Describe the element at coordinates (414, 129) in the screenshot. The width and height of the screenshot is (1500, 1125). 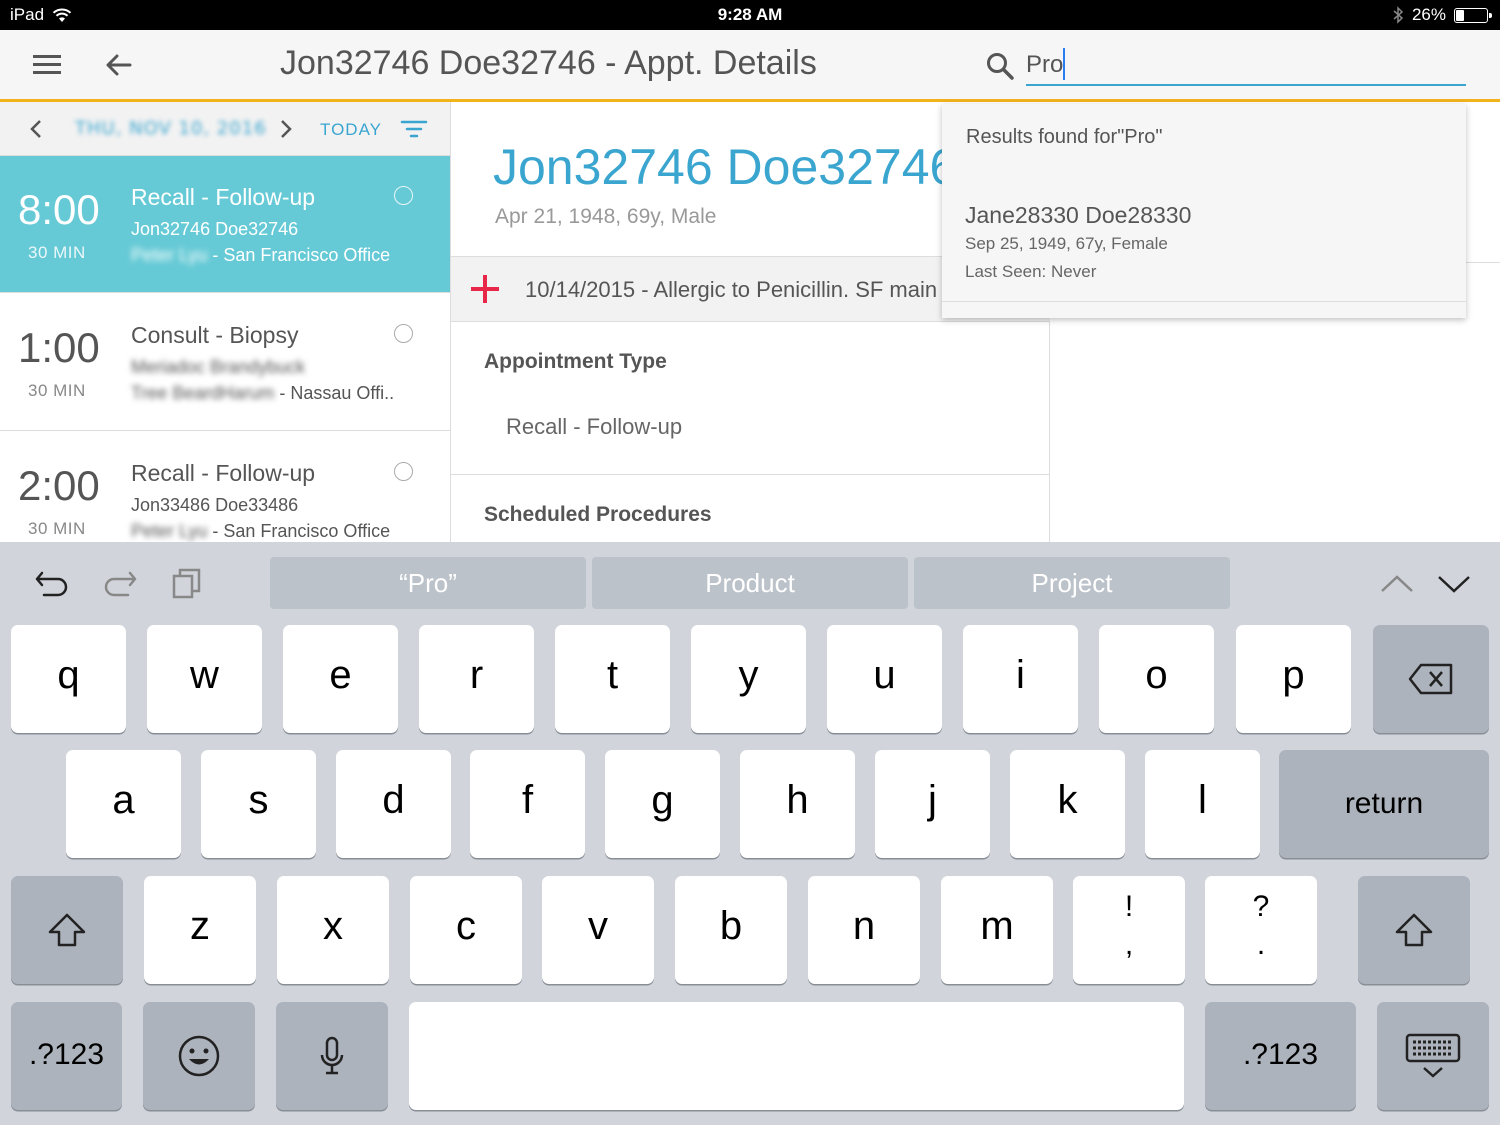
I see `filter-icon` at that location.